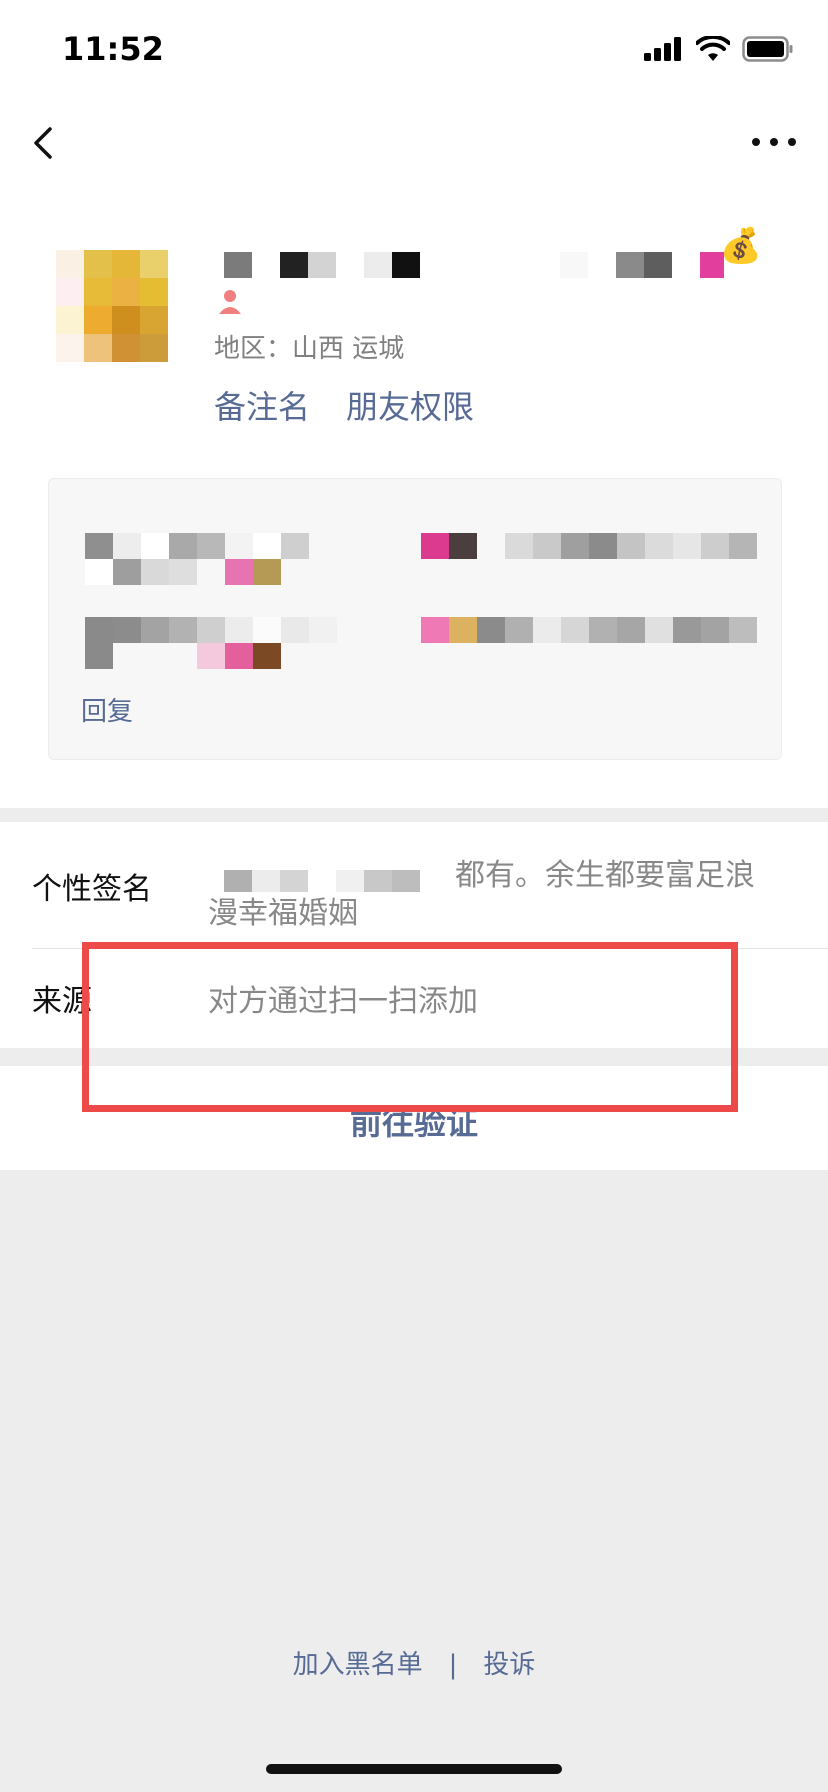 The width and height of the screenshot is (828, 1792). I want to click on info-section: 个性签名 都有。余生都要富足浪 漫幸福婚姻 来源 对方通过扫一扫添加, so click(414, 935).